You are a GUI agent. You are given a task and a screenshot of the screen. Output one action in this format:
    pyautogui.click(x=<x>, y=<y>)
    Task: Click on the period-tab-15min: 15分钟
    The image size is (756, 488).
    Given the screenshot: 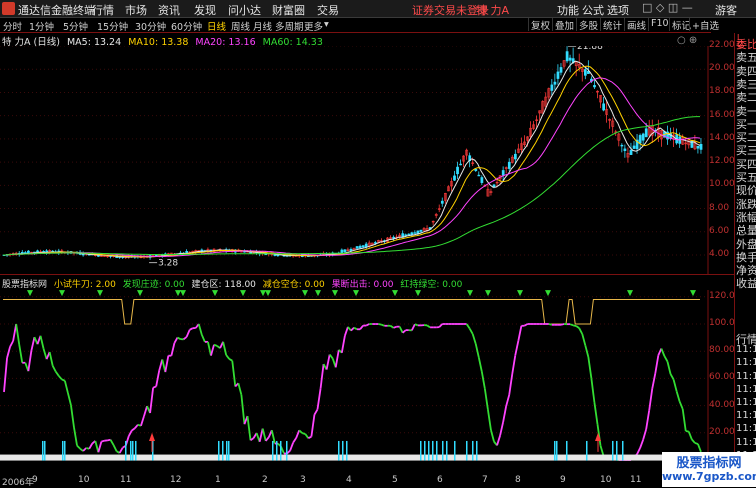 What is the action you would take?
    pyautogui.click(x=112, y=26)
    